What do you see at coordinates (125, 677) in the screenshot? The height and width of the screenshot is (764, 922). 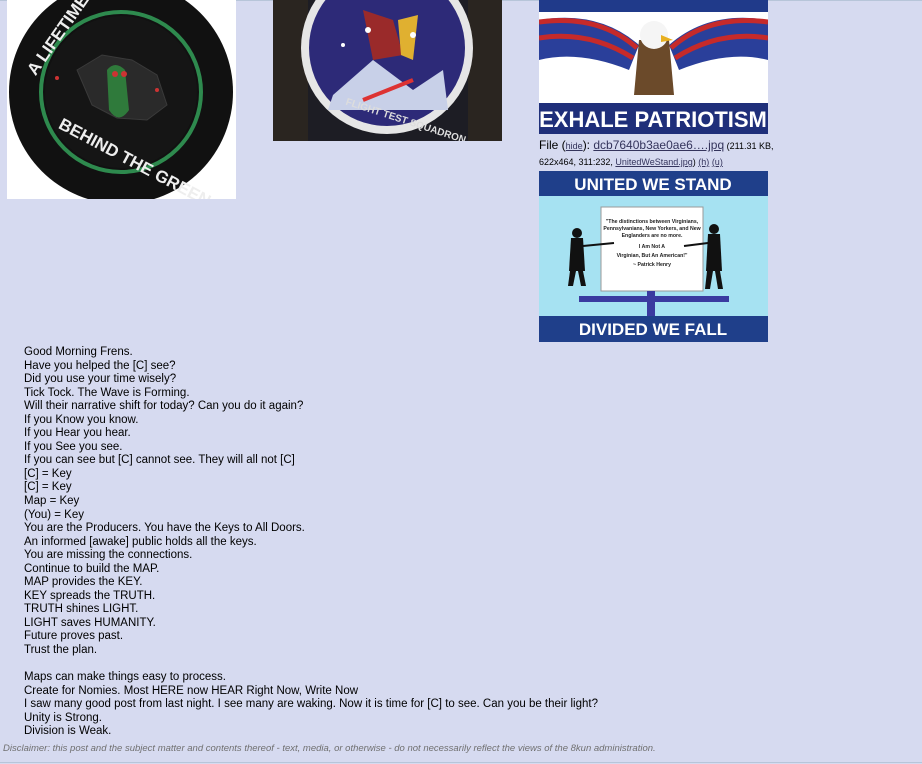 I see `post-line: Maps can make things easy to process.` at bounding box center [125, 677].